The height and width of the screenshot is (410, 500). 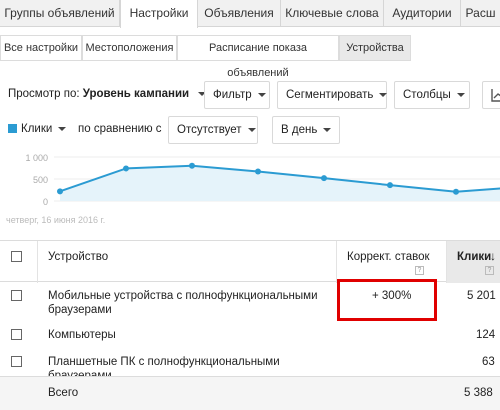 What do you see at coordinates (480, 13) in the screenshot?
I see `tab-extensions: Расш` at bounding box center [480, 13].